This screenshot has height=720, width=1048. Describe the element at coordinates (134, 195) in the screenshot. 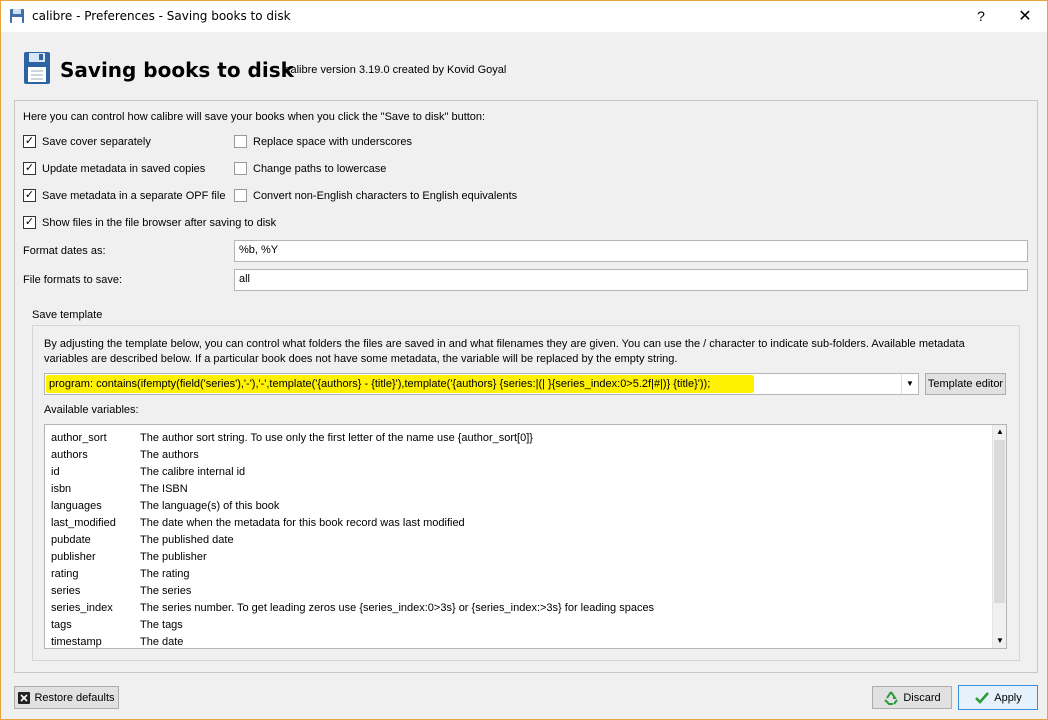

I see `checkbox-label: Save metadata in a separate OPF file` at that location.